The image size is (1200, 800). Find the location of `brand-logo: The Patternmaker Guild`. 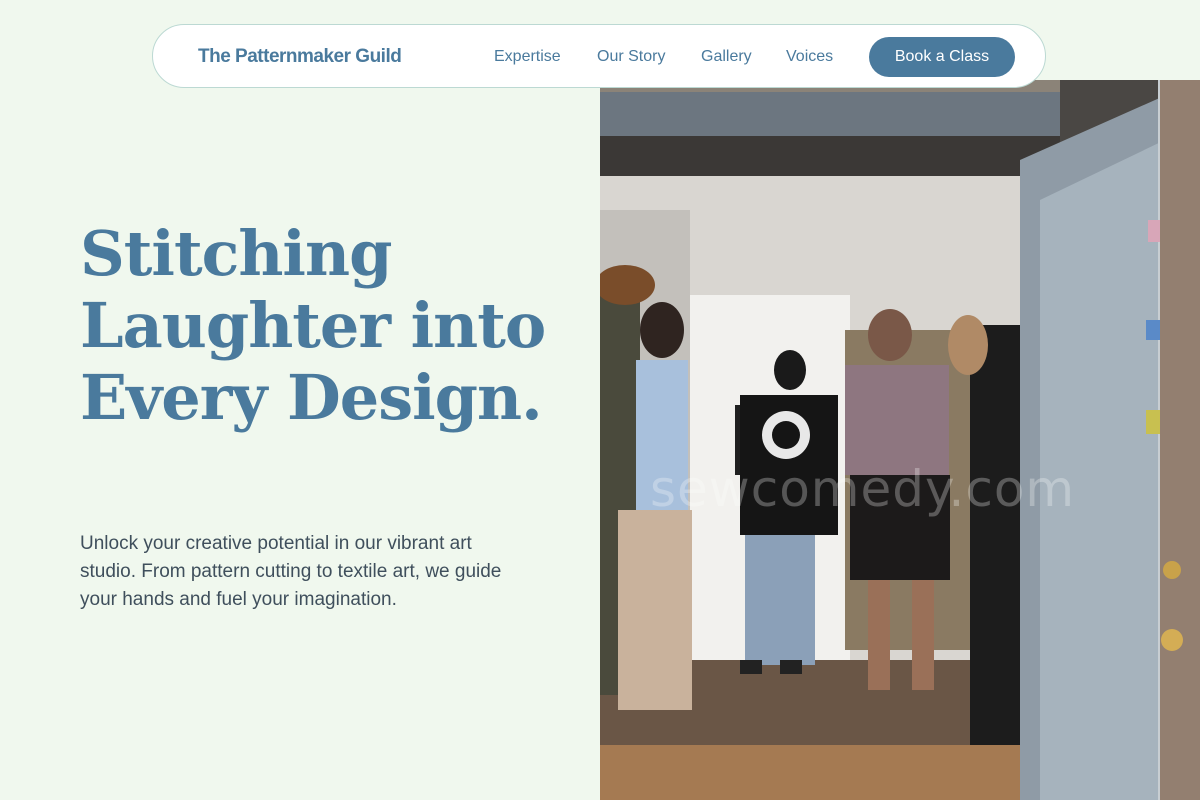

brand-logo: The Patternmaker Guild is located at coordinates (300, 57).